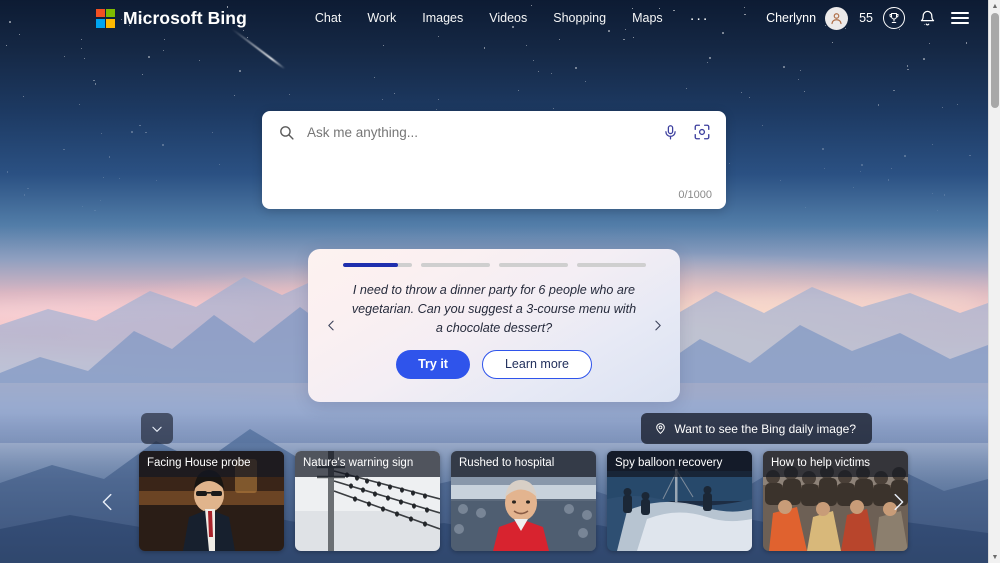 The image size is (1000, 563). What do you see at coordinates (700, 18) in the screenshot?
I see `ellipsis-icon: ···` at bounding box center [700, 18].